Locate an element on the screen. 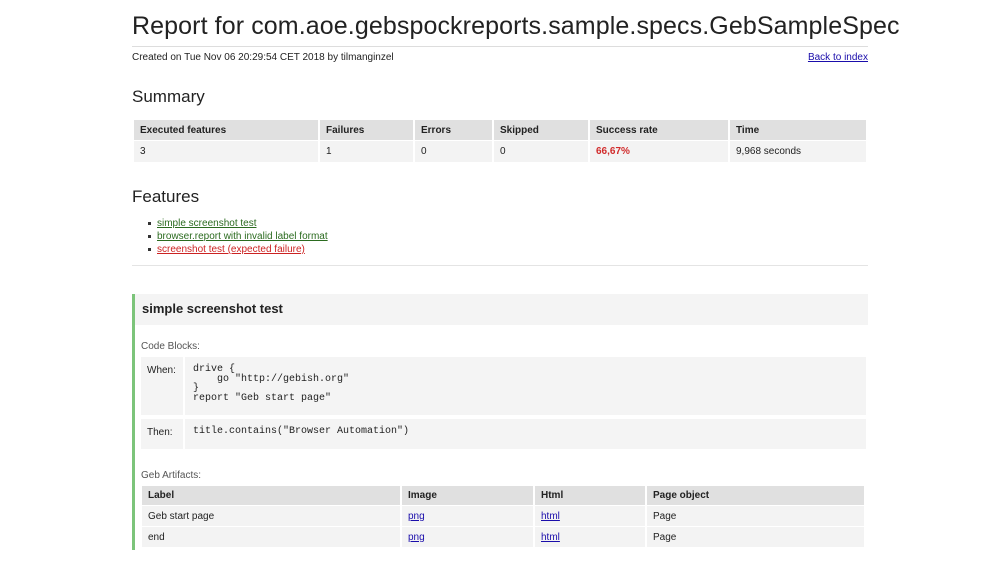 The image size is (1000, 566). list-item: browser.report with invalid label format is located at coordinates (238, 236).